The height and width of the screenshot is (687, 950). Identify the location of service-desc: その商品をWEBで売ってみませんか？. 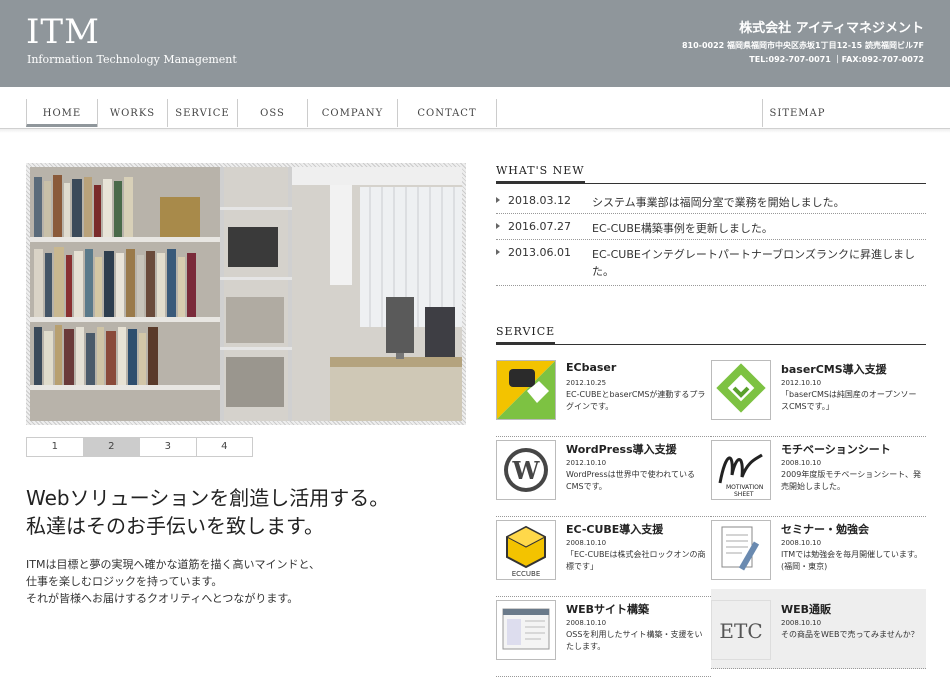
(850, 634).